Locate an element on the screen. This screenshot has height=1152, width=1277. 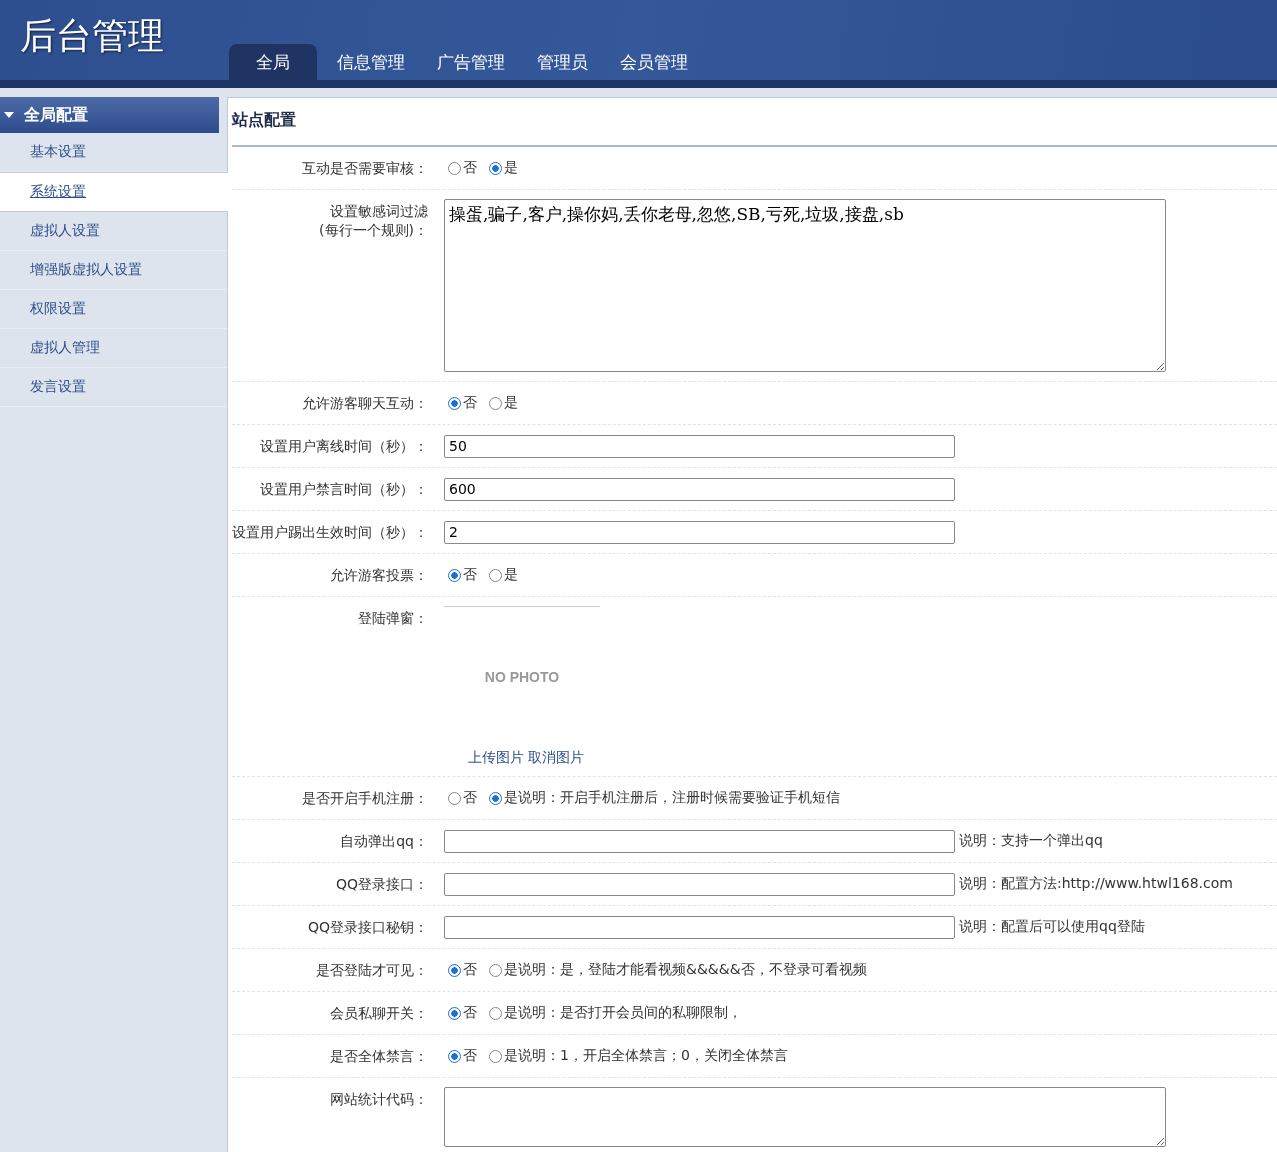
help-text: 说明：配置后可以使用qq登陆 is located at coordinates (1052, 927).